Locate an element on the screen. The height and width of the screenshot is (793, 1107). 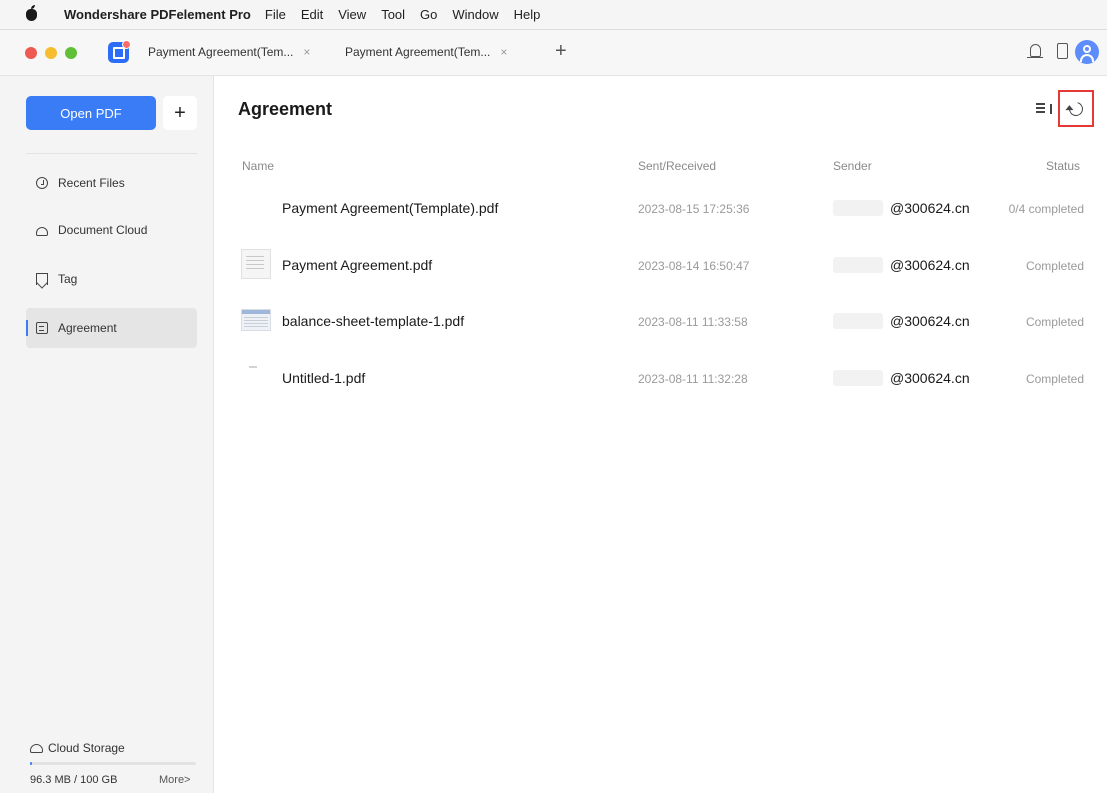
apple-icon is located at coordinates (31, 13).